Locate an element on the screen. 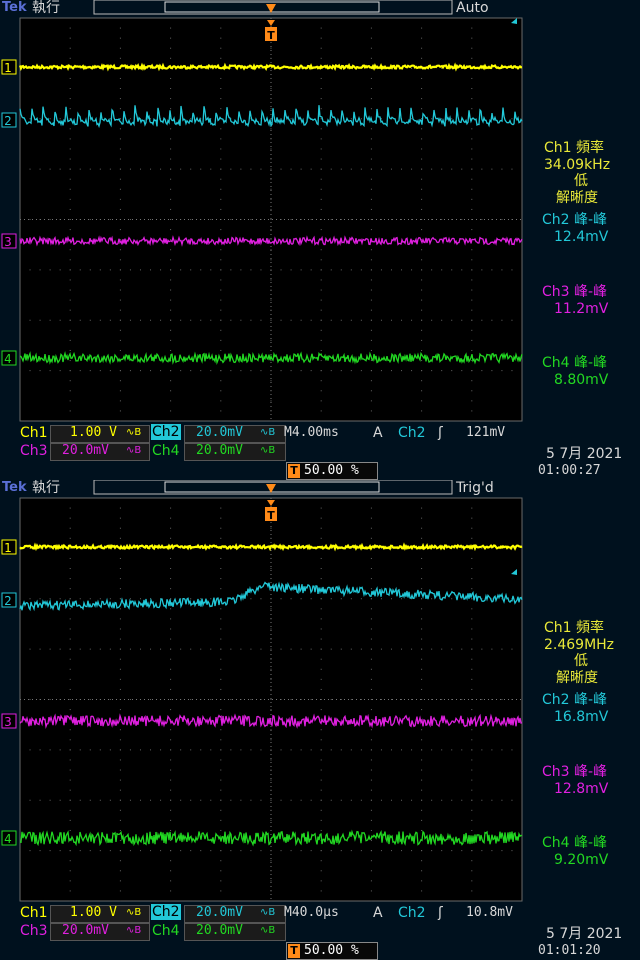 This screenshot has height=960, width=640. ch1-measure-title: Ch1 頻率 is located at coordinates (574, 148).